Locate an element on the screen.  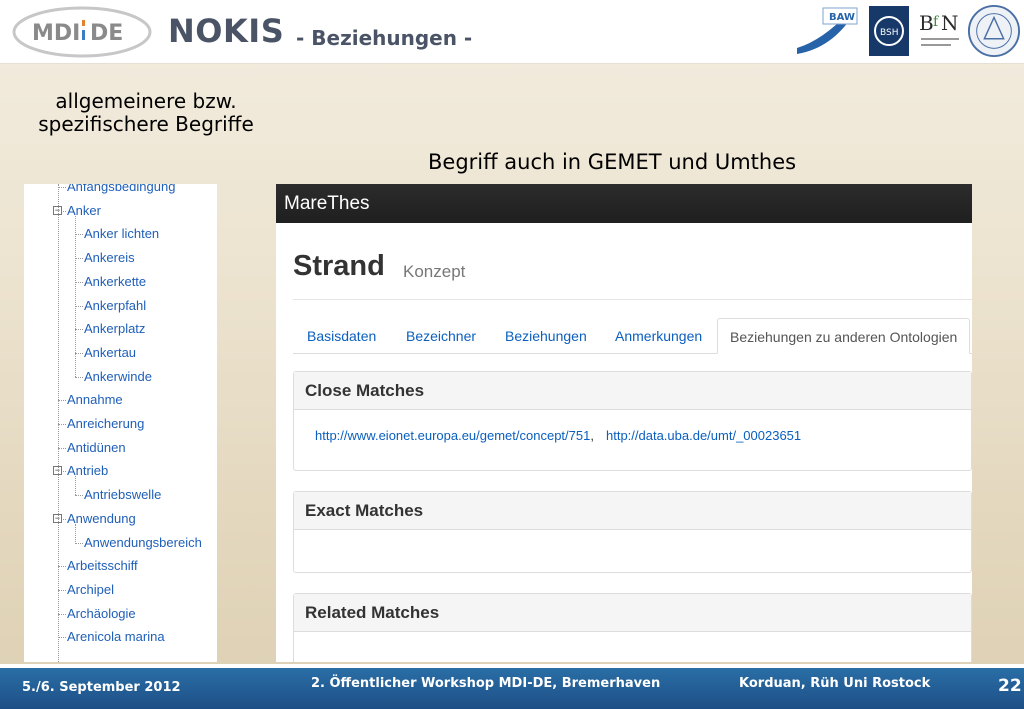
tree-item: Ankerplatz is located at coordinates (114, 329).